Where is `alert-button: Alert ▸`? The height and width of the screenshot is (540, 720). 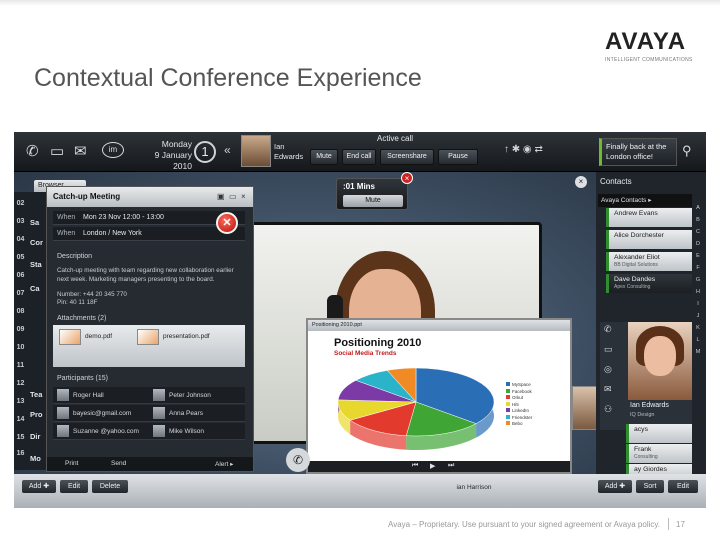 alert-button: Alert ▸ is located at coordinates (224, 464).